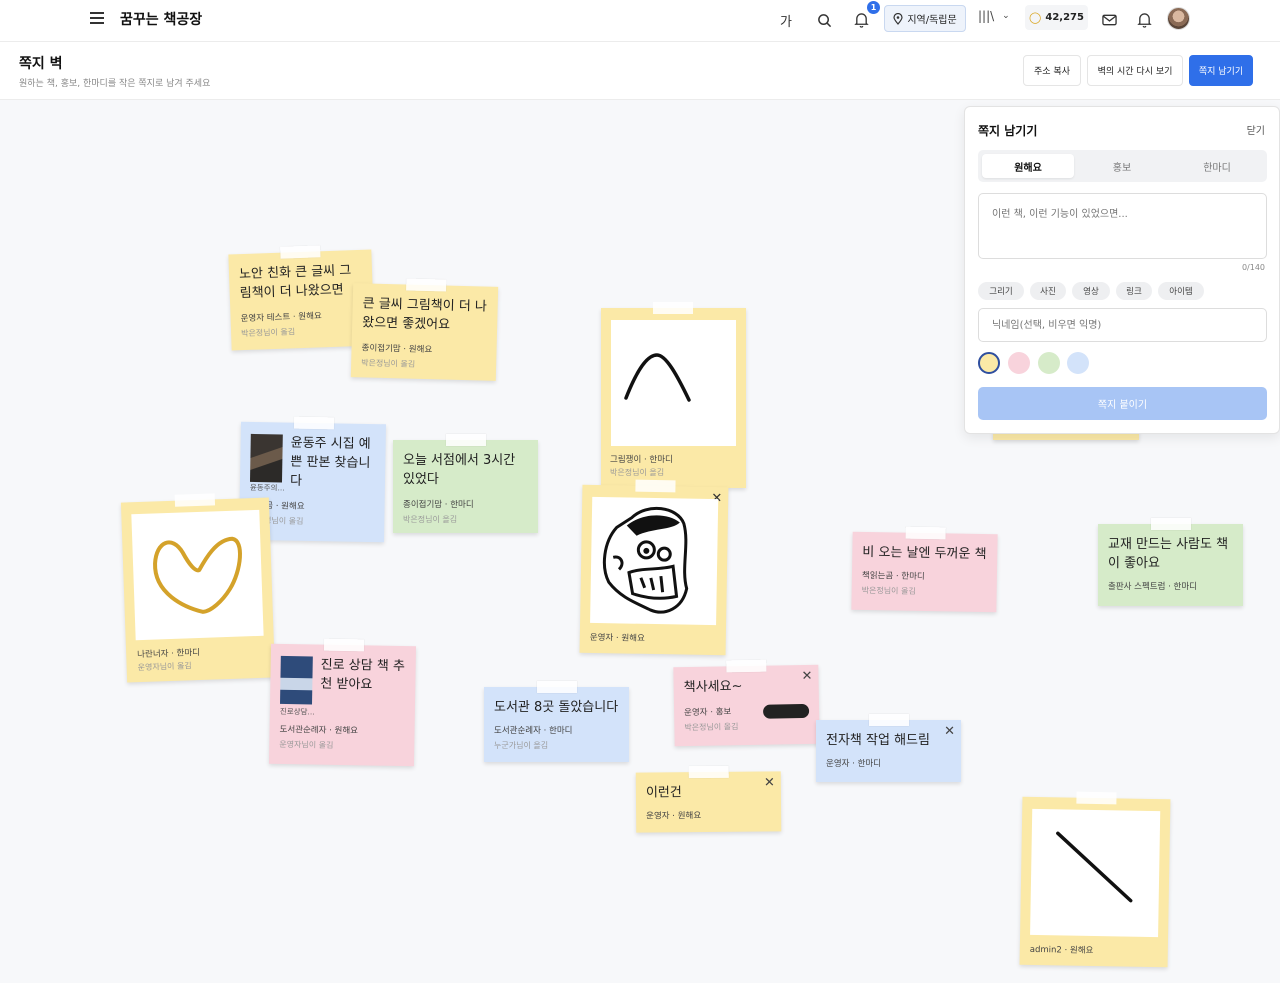  I want to click on drawing-card: 나란너자 · 한마디 운영자님이 올김, so click(198, 588).